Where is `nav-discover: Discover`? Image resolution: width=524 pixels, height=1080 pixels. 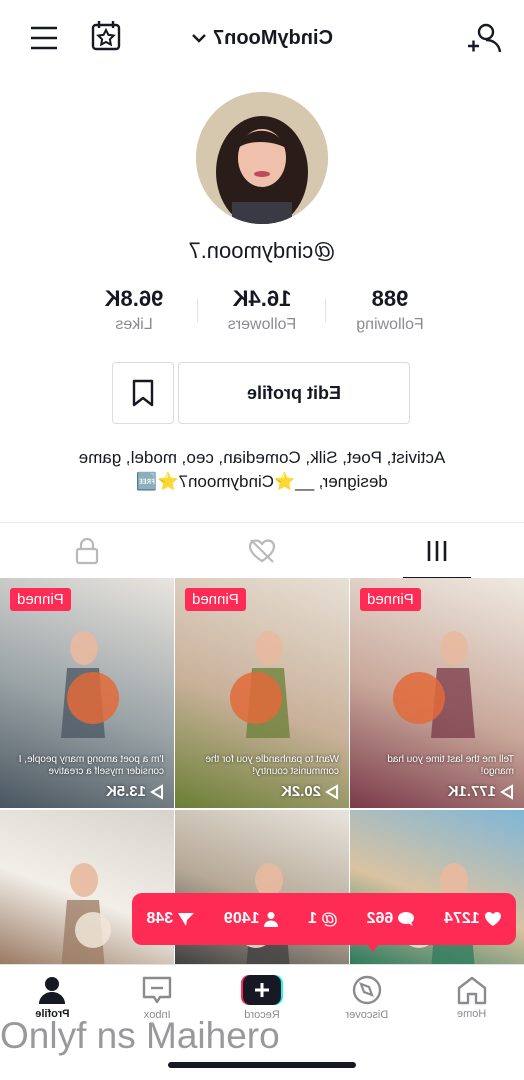 nav-discover: Discover is located at coordinates (366, 997).